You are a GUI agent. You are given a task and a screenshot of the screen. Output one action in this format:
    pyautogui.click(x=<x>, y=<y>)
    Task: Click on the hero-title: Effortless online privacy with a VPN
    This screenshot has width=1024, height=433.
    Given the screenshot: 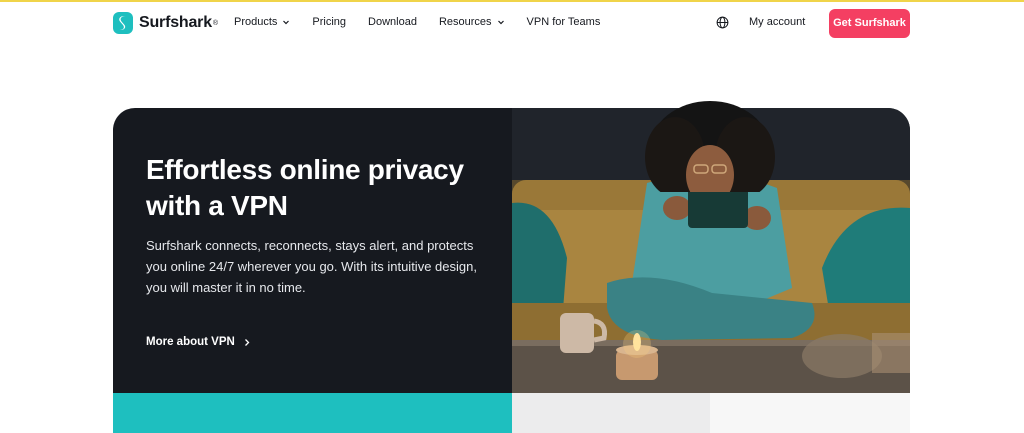 What is the action you would take?
    pyautogui.click(x=305, y=187)
    